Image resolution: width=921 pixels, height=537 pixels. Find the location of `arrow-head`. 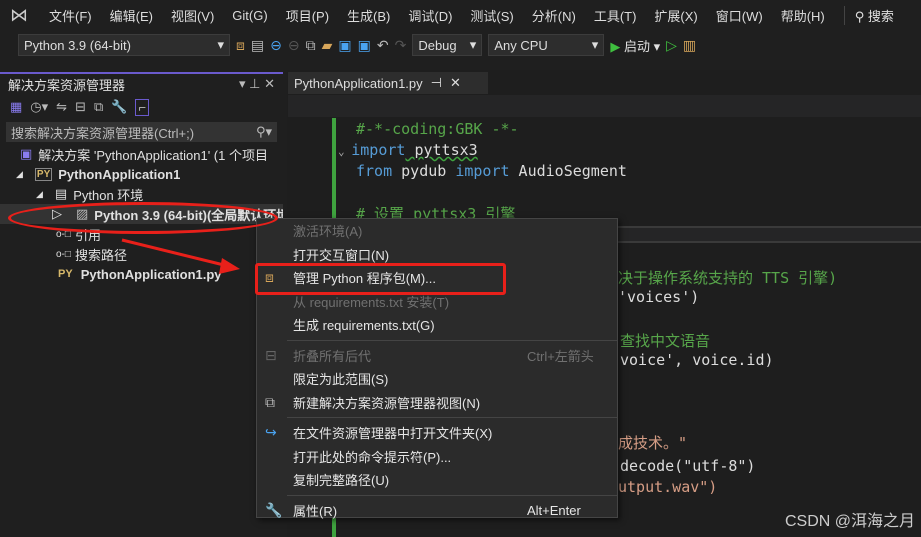

arrow-head is located at coordinates (229, 266).